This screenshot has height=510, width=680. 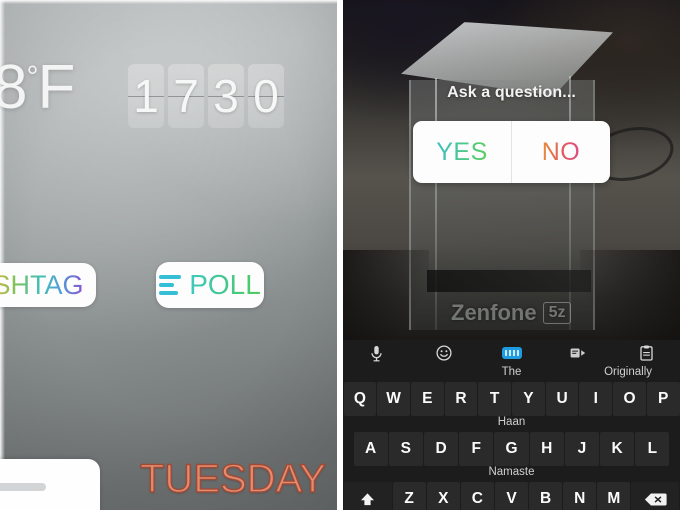 I want to click on key-v: V, so click(x=511, y=496).